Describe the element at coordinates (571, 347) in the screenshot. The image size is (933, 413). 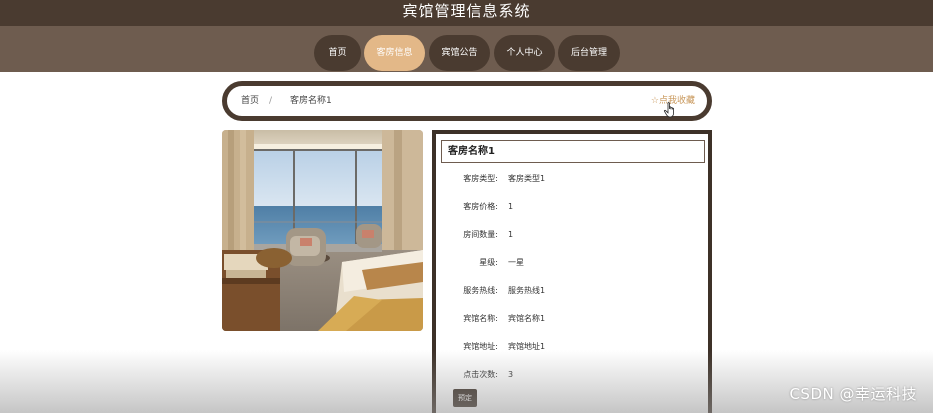
I see `detail-row-hotel-address: 宾馆地址: 宾馆地址1` at that location.